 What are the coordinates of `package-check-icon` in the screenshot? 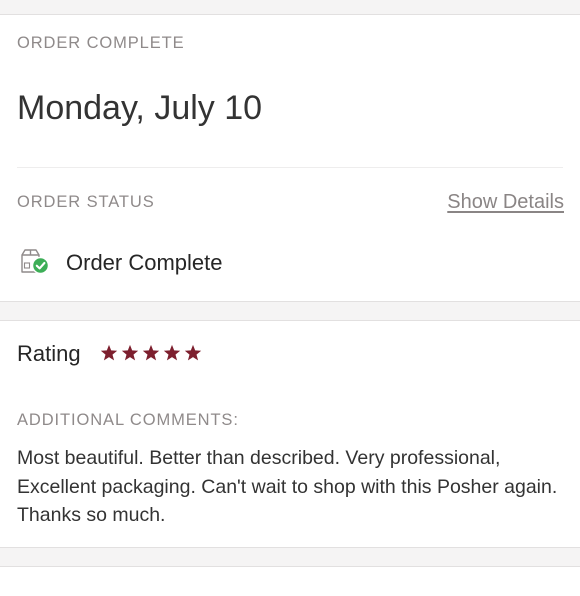 It's located at (36, 262).